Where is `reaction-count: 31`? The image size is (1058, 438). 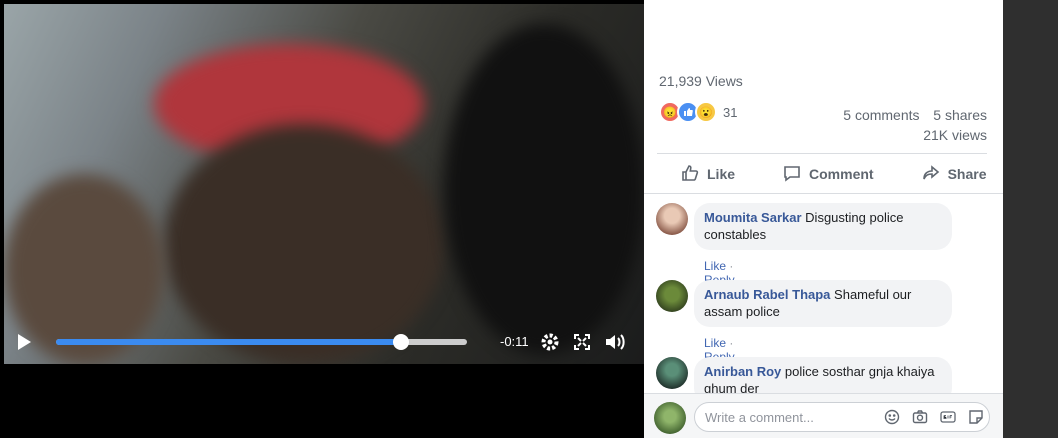 reaction-count: 31 is located at coordinates (730, 112).